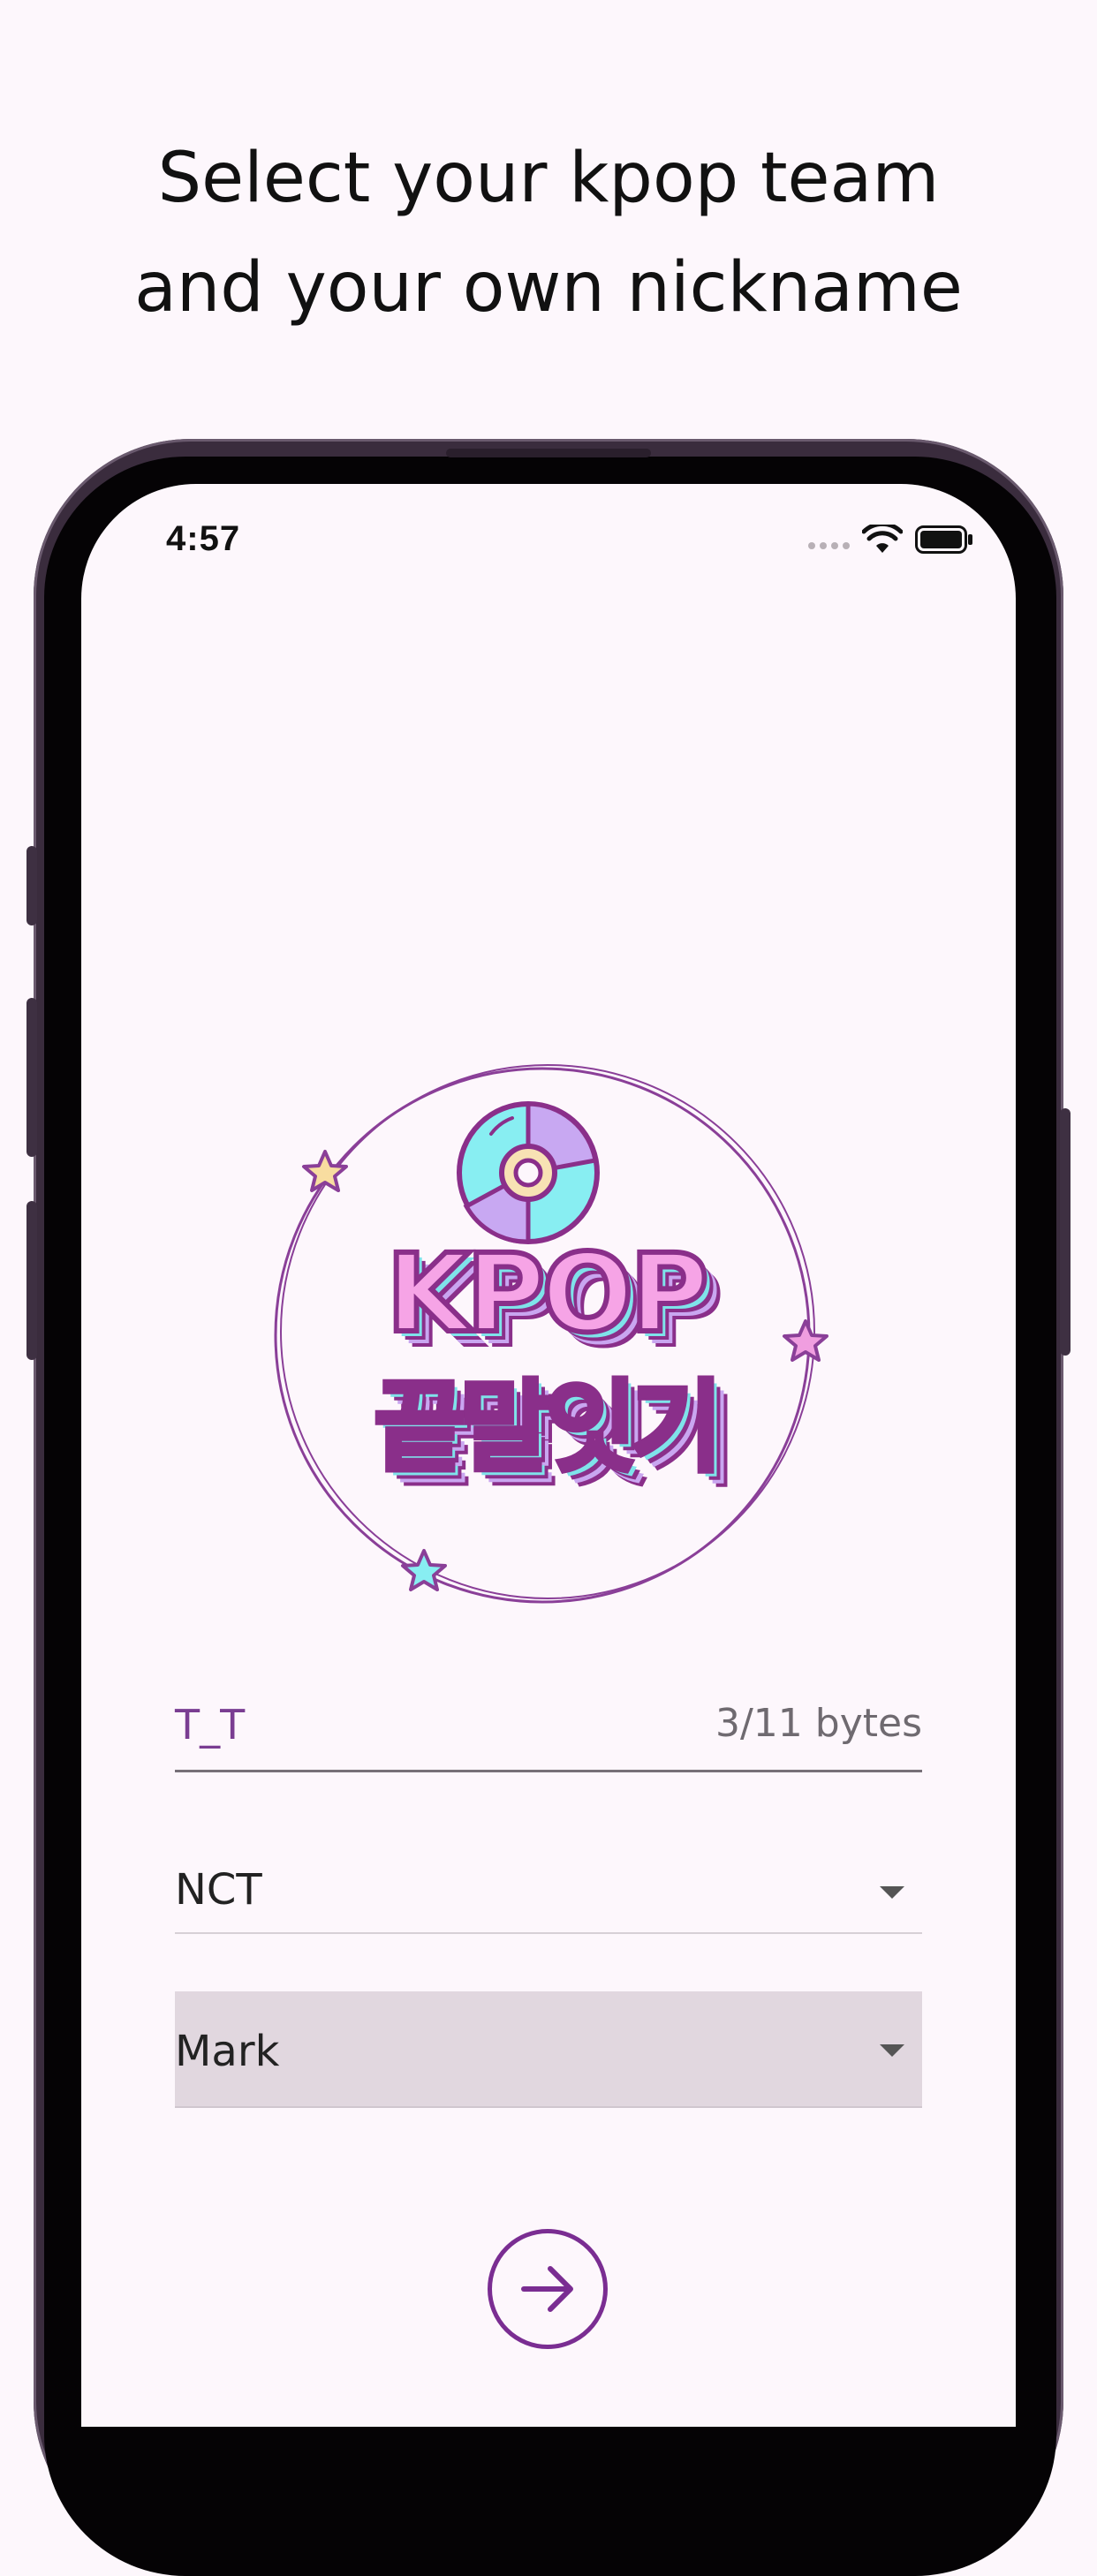  I want to click on phone-volume-down-button, so click(32, 1281).